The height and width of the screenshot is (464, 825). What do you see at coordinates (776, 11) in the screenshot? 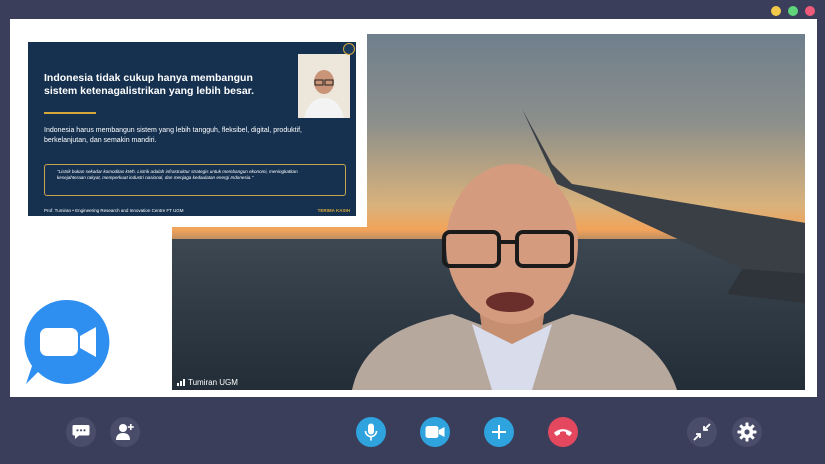
I see `minimize-window-button` at bounding box center [776, 11].